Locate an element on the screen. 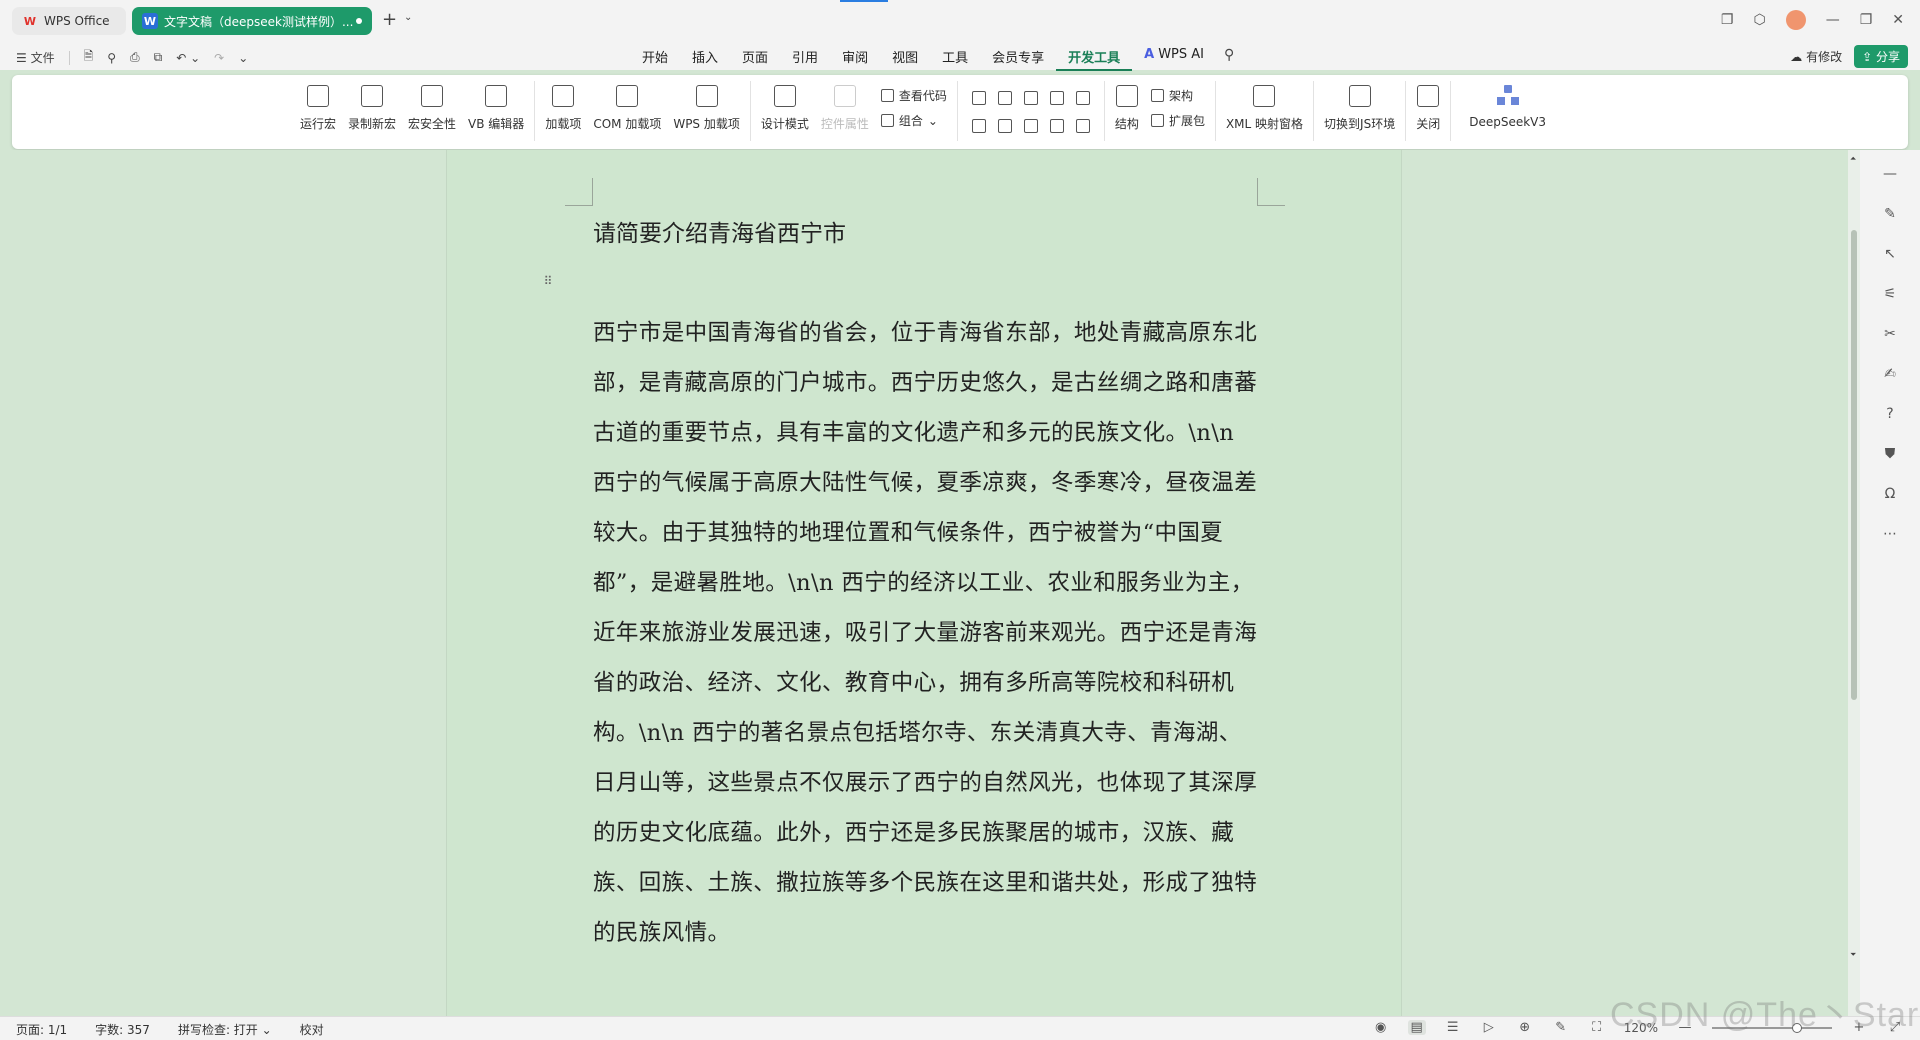 The width and height of the screenshot is (1920, 1040). menu-wps-ai: A WPS AI is located at coordinates (1174, 59).